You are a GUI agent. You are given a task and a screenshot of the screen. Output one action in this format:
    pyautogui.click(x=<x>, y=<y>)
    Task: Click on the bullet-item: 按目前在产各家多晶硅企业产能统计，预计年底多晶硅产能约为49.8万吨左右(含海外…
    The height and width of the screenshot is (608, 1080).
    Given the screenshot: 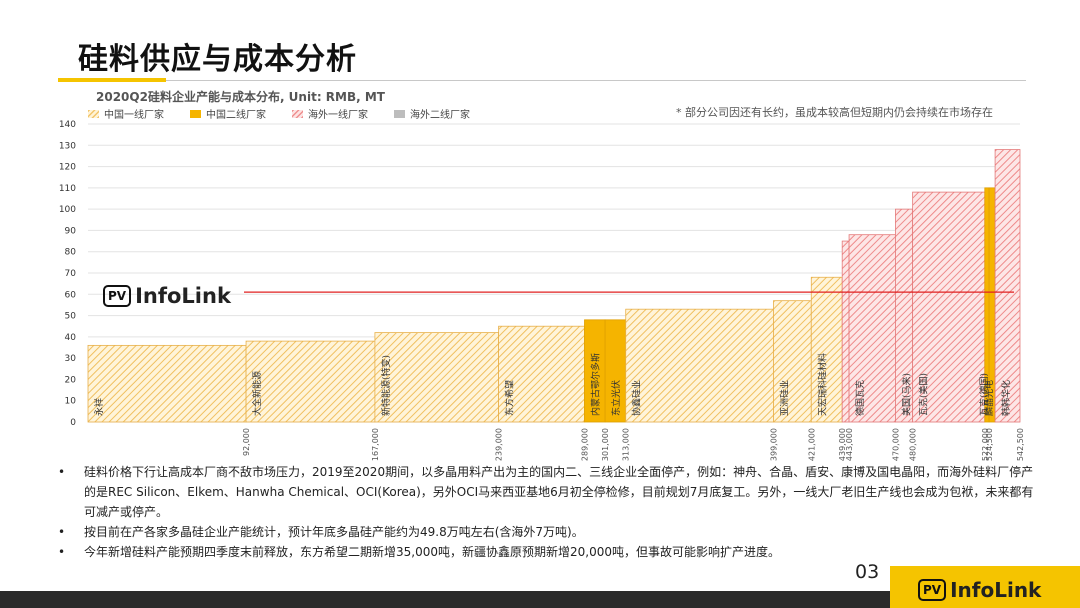 What is the action you would take?
    pyautogui.click(x=548, y=532)
    